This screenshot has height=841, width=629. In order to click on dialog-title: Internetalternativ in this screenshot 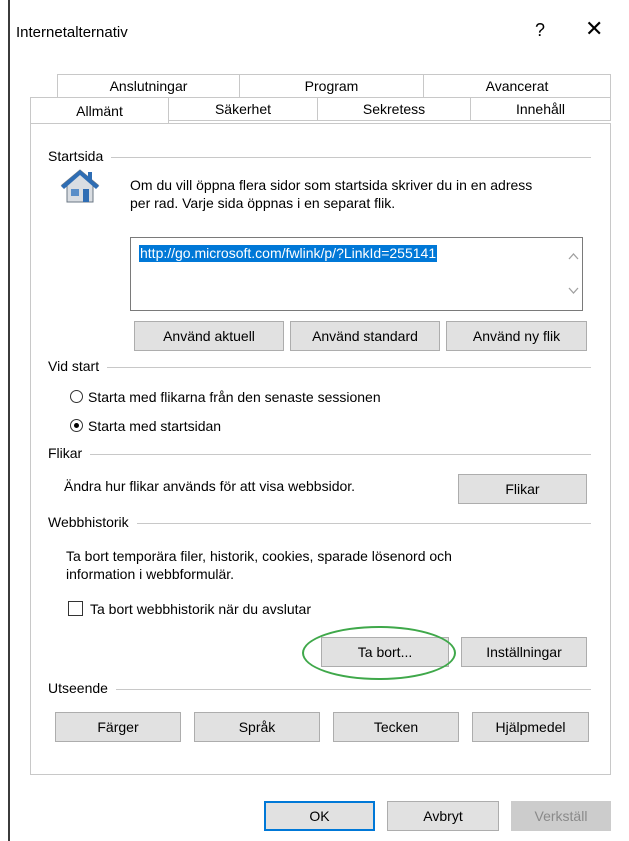, I will do `click(72, 32)`.